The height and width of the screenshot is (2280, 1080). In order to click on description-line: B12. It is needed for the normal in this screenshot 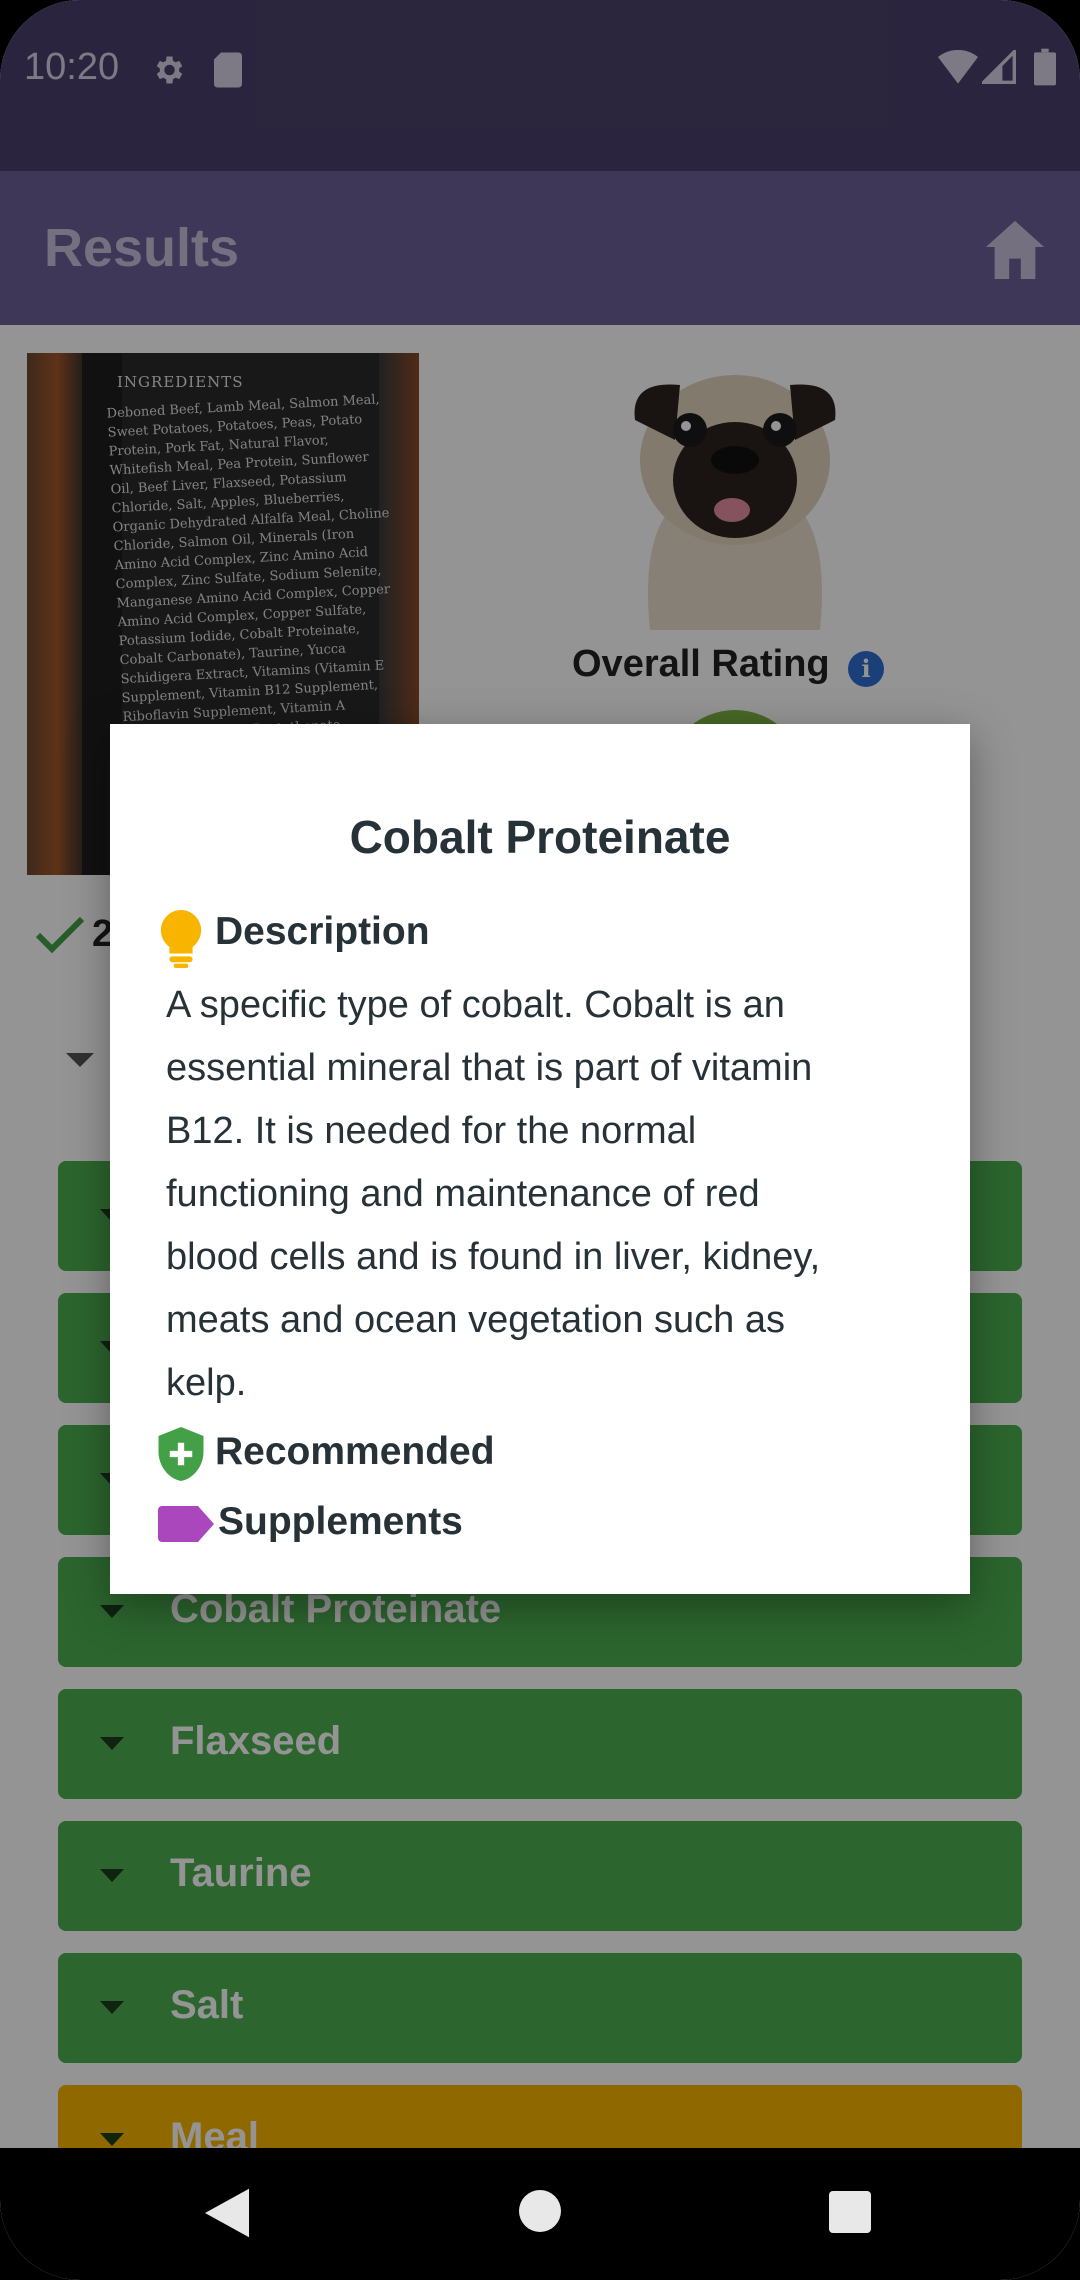, I will do `click(431, 1131)`.